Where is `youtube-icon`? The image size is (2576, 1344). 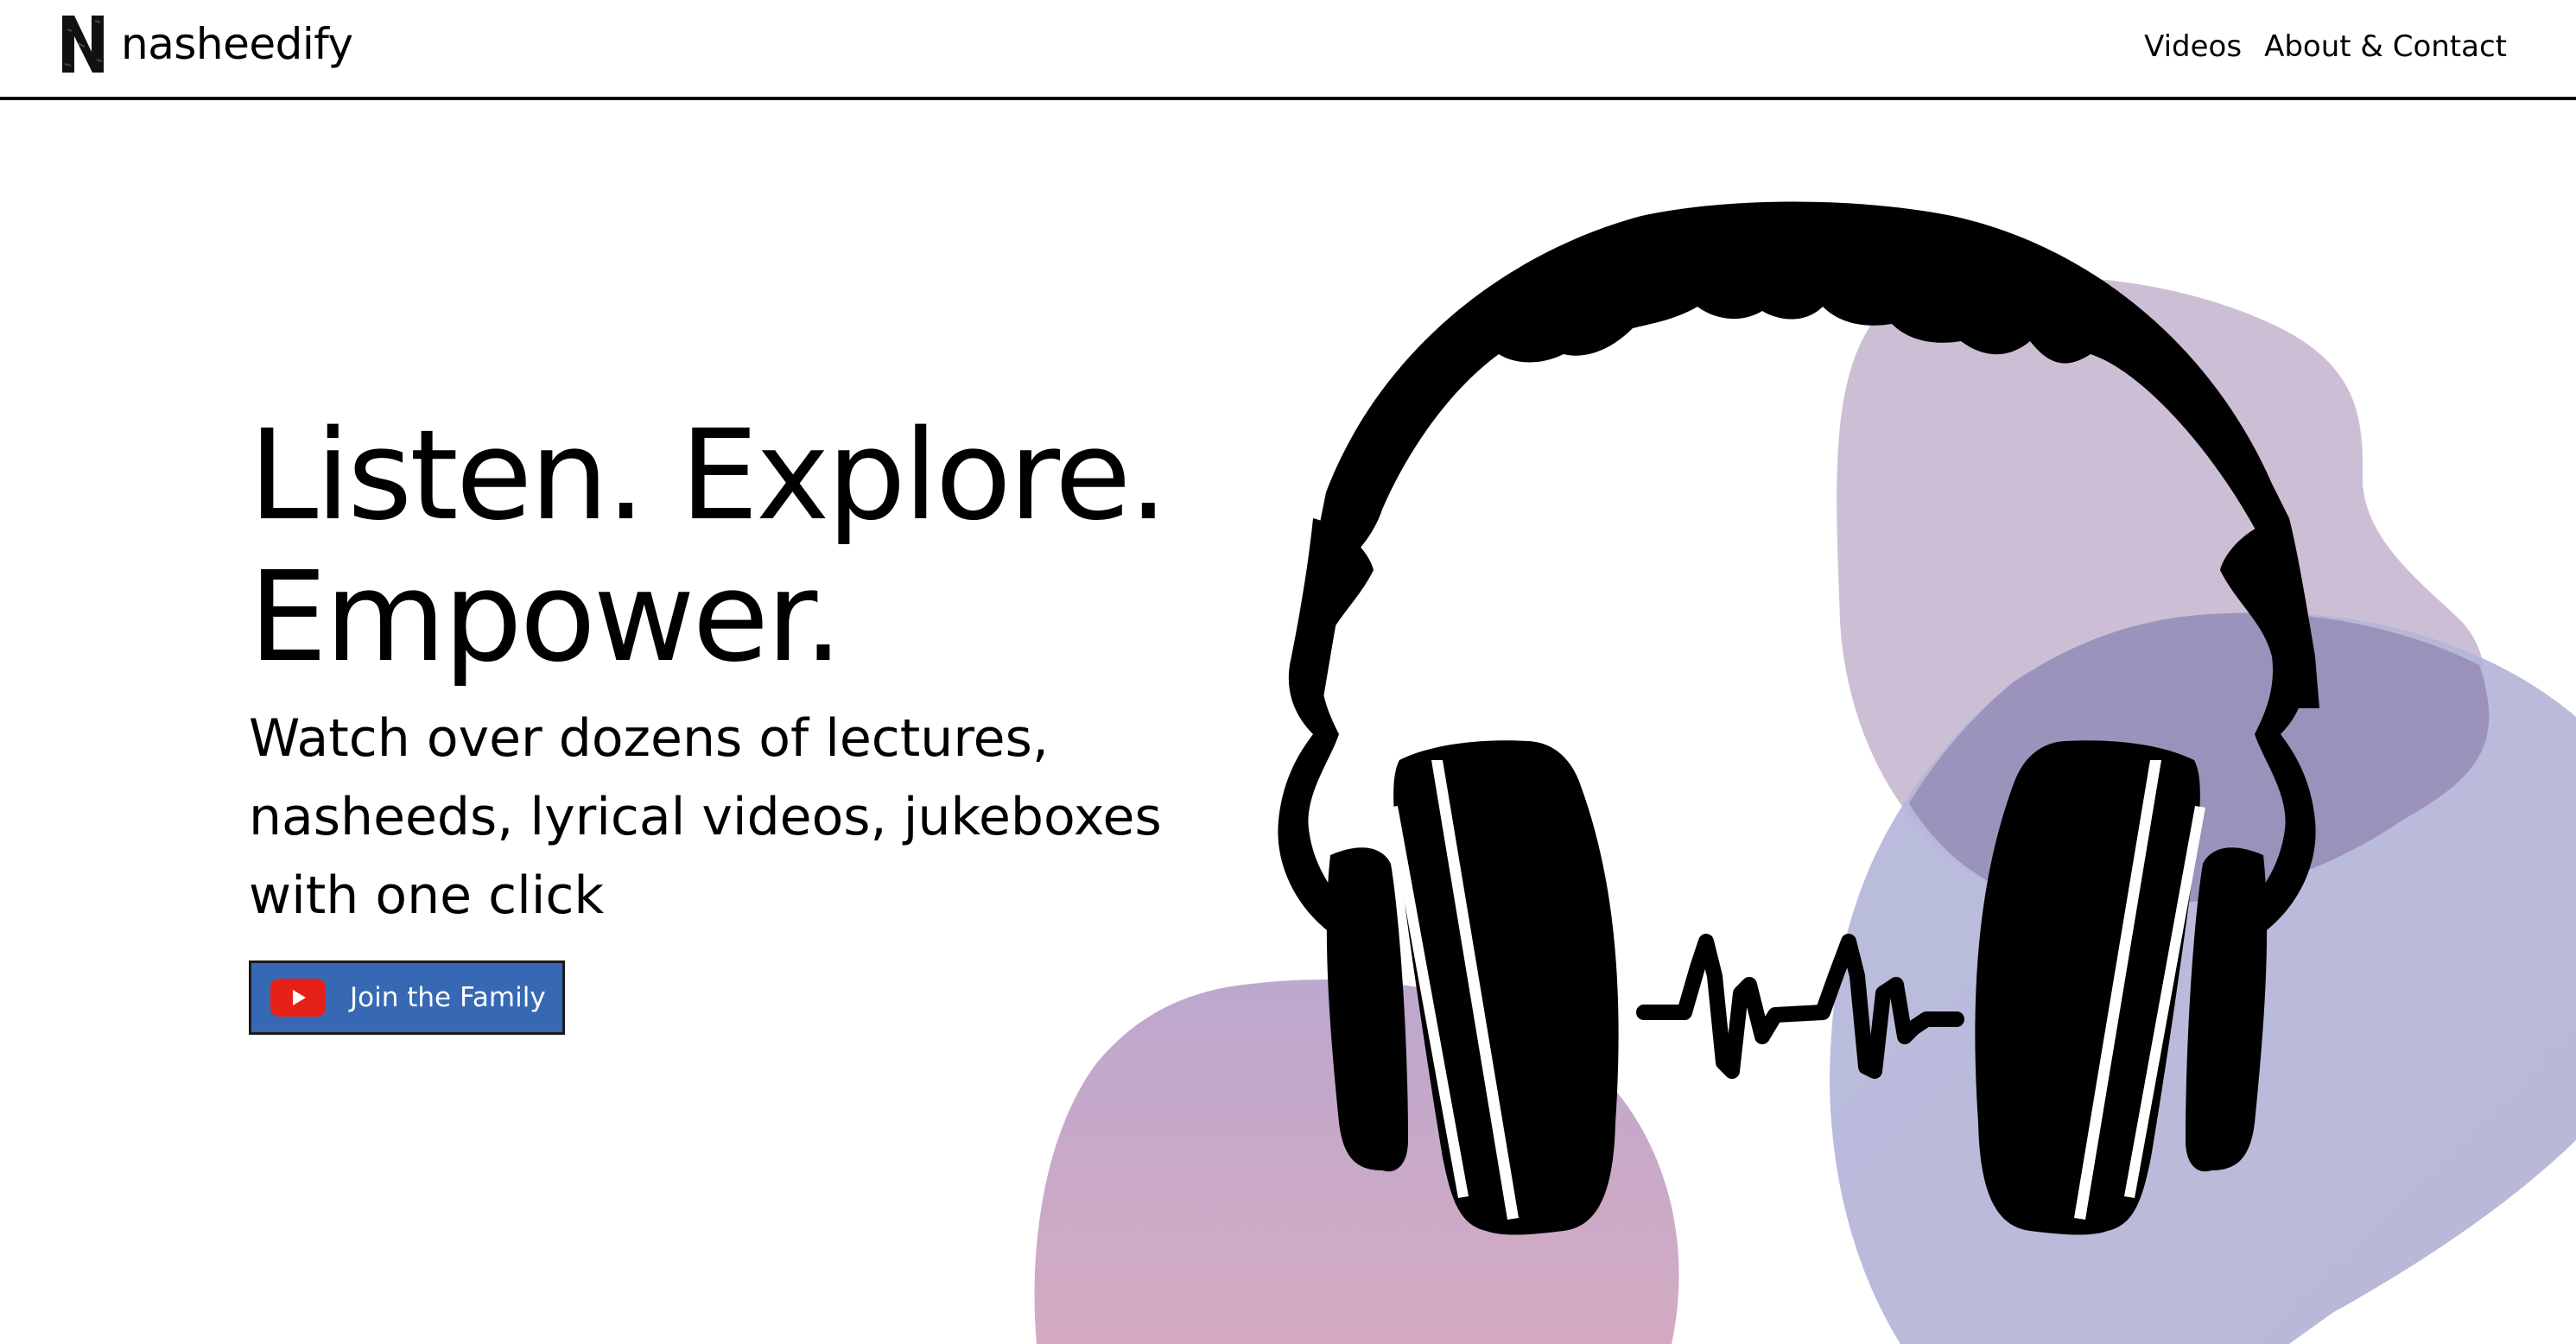
youtube-icon is located at coordinates (298, 998).